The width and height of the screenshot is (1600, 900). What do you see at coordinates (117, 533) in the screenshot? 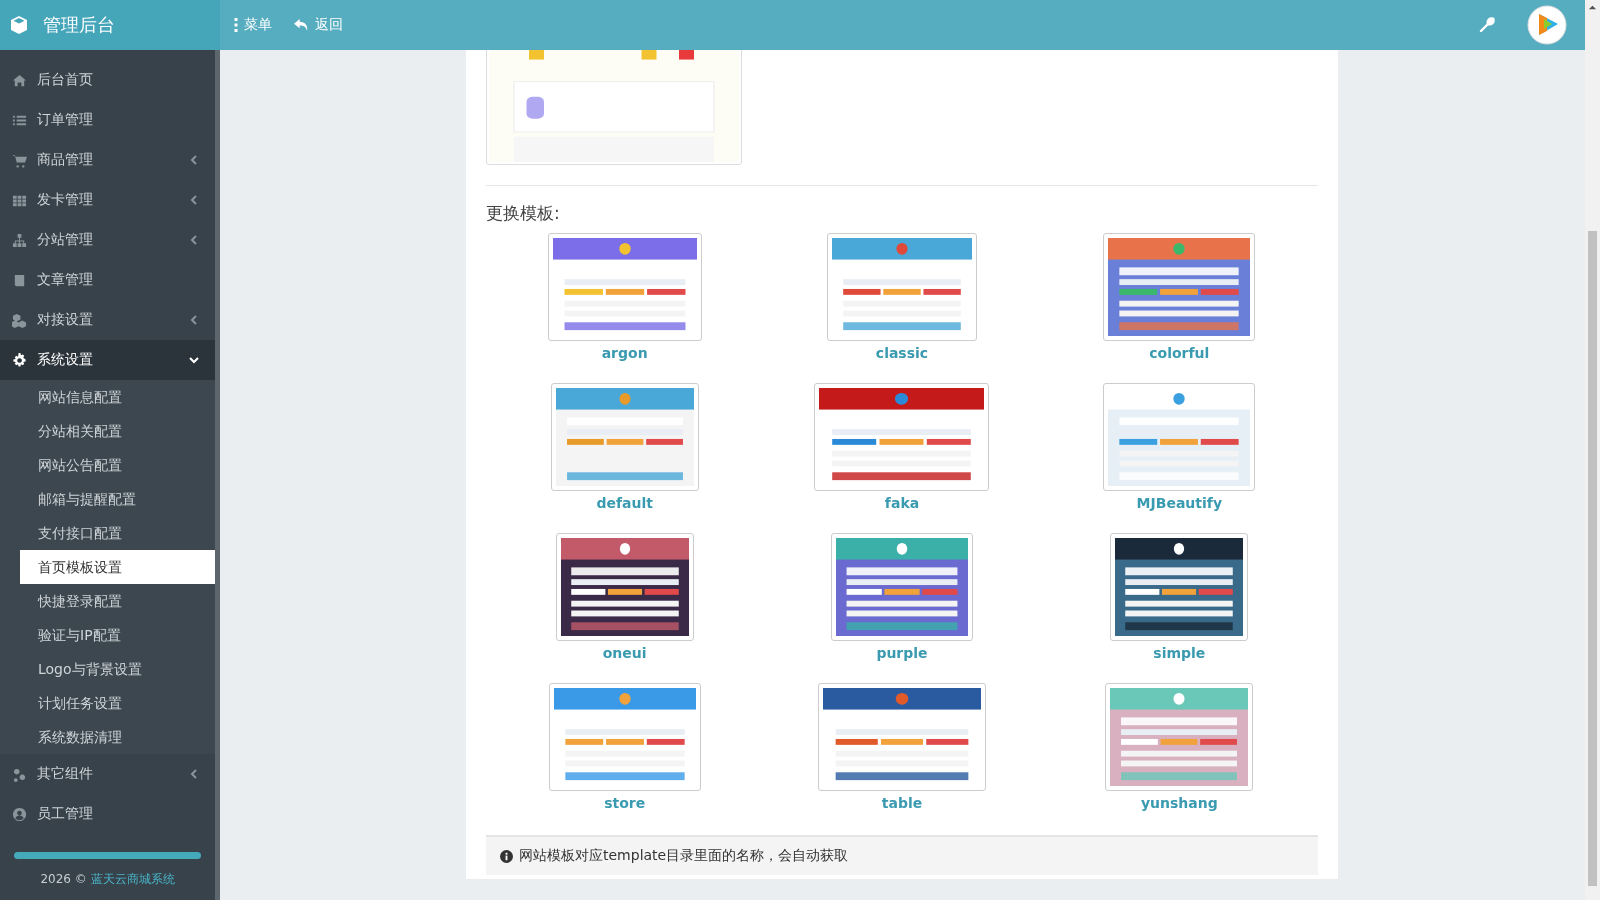
I see `submenu-item: 支付接口配置` at bounding box center [117, 533].